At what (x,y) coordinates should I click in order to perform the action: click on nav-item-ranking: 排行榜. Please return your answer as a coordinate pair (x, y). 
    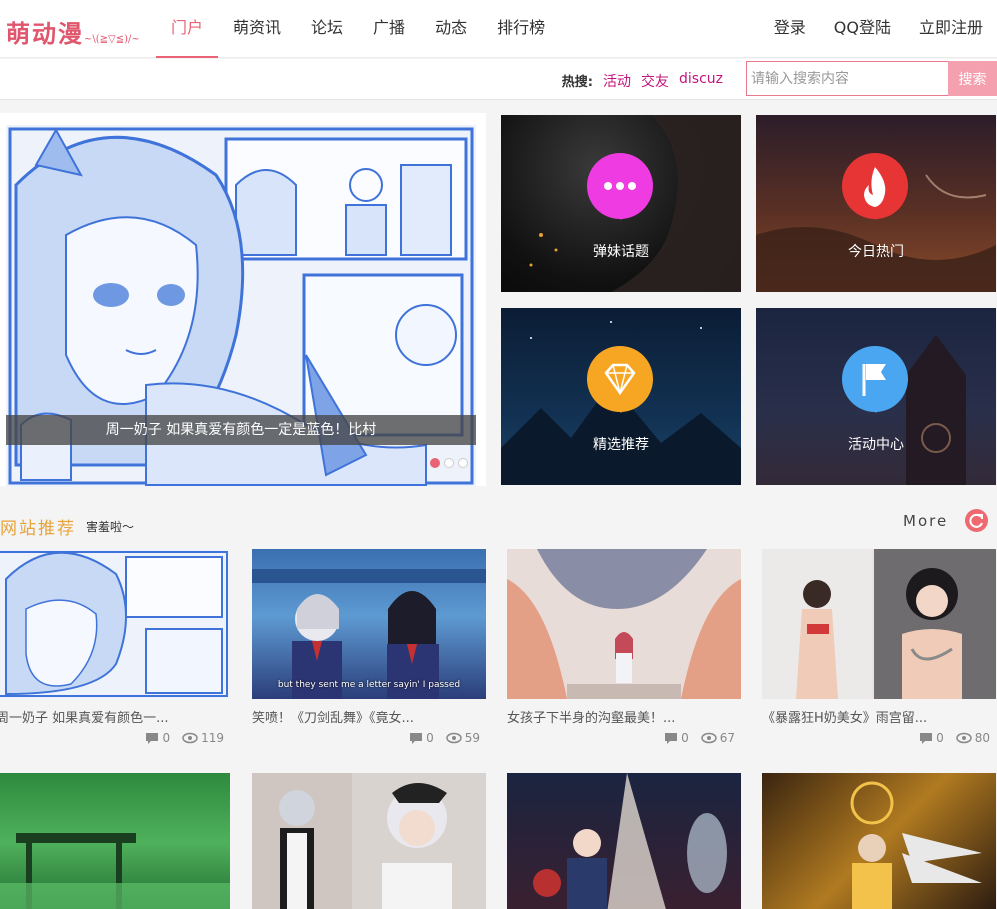
    Looking at the image, I should click on (521, 29).